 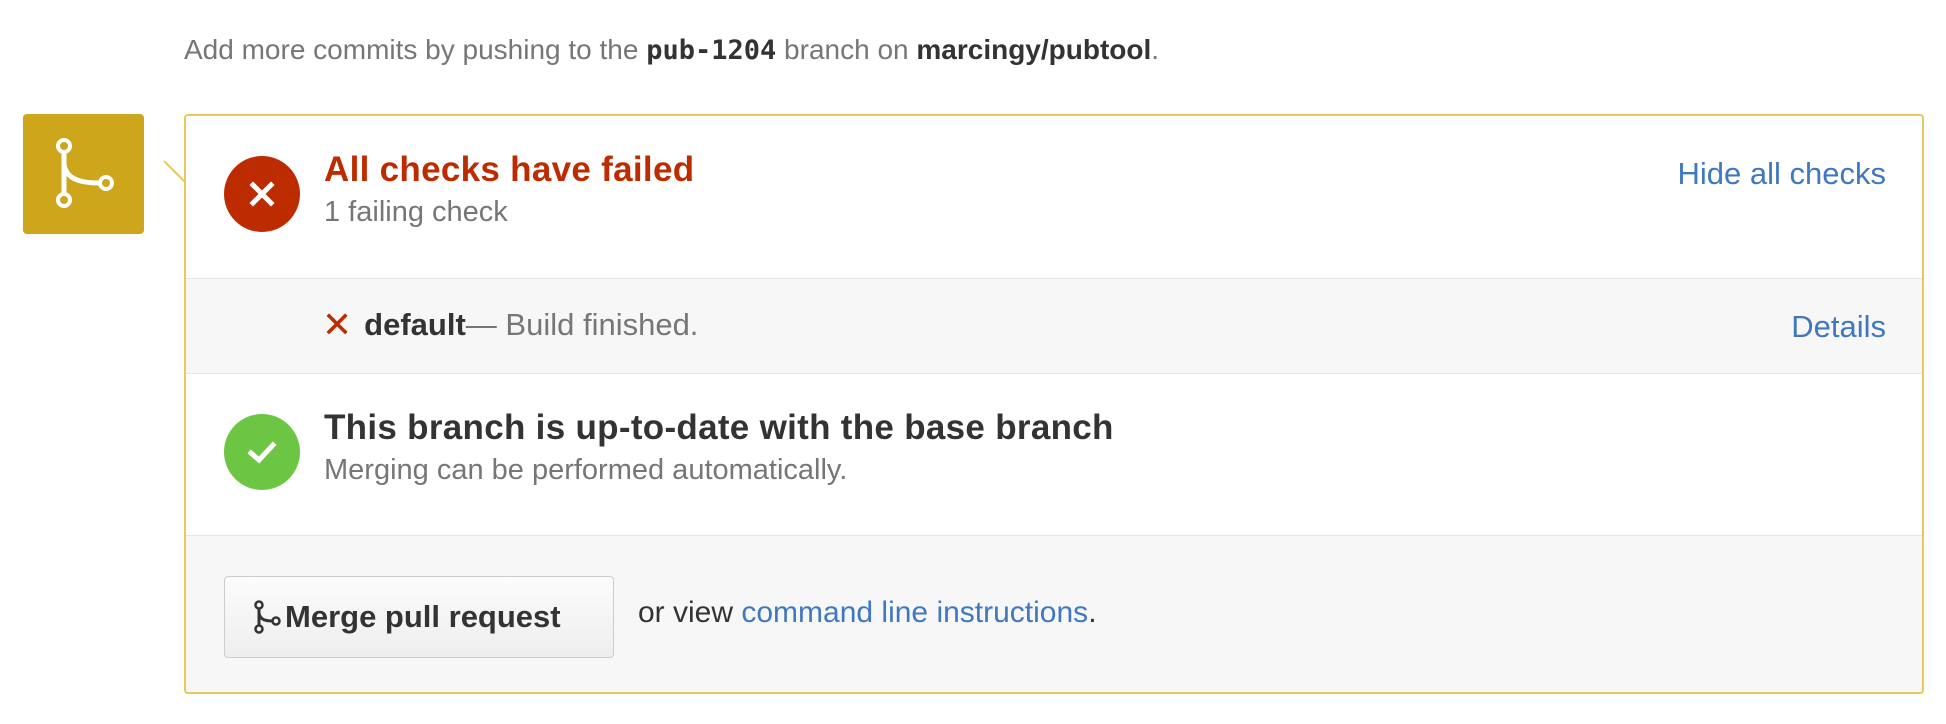 I want to click on check-details-link: Details, so click(x=1838, y=327).